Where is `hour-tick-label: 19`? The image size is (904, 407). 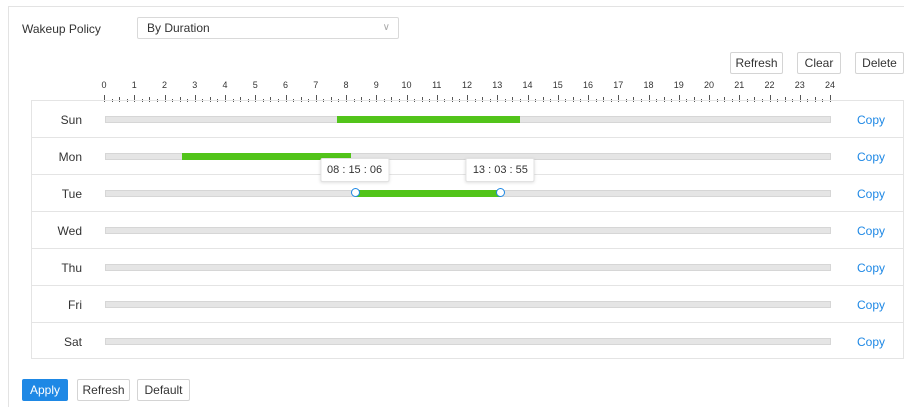 hour-tick-label: 19 is located at coordinates (678, 85).